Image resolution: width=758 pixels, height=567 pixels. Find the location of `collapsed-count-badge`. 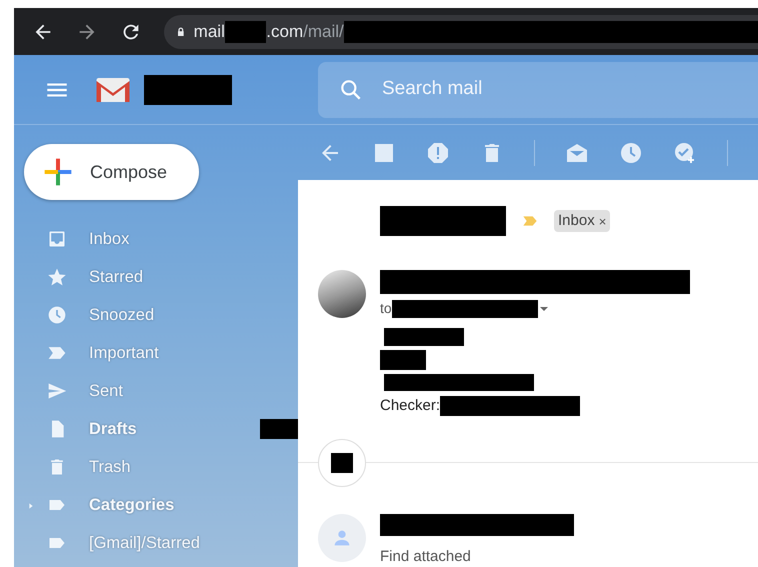

collapsed-count-badge is located at coordinates (342, 463).